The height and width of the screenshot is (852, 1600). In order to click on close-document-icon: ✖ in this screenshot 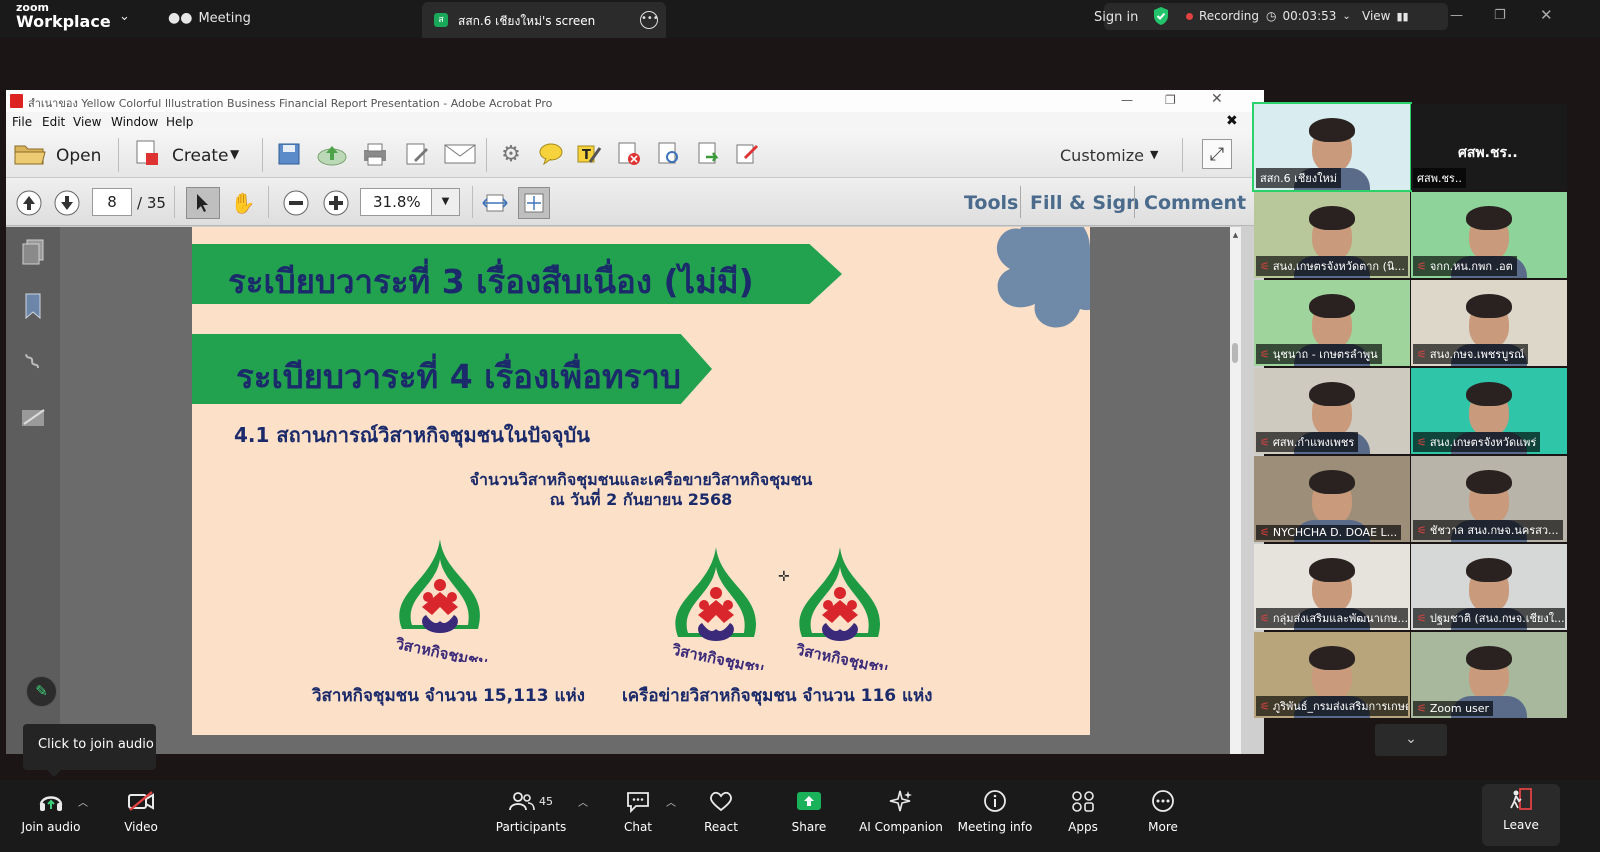, I will do `click(1232, 121)`.